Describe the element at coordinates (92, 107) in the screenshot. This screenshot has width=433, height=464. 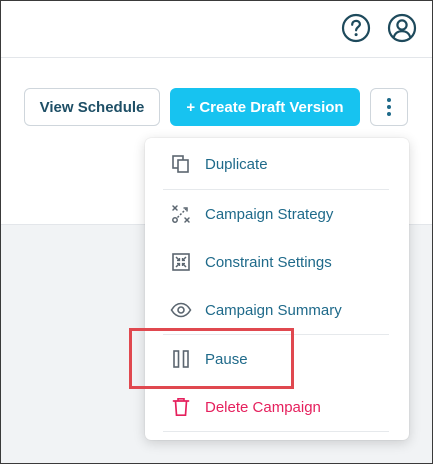
I see `view-schedule-button: View Schedule` at that location.